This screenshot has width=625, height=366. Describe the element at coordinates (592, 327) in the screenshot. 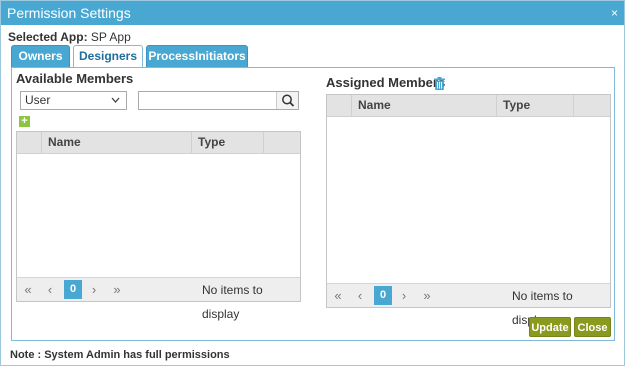

I see `close-button: Close` at that location.